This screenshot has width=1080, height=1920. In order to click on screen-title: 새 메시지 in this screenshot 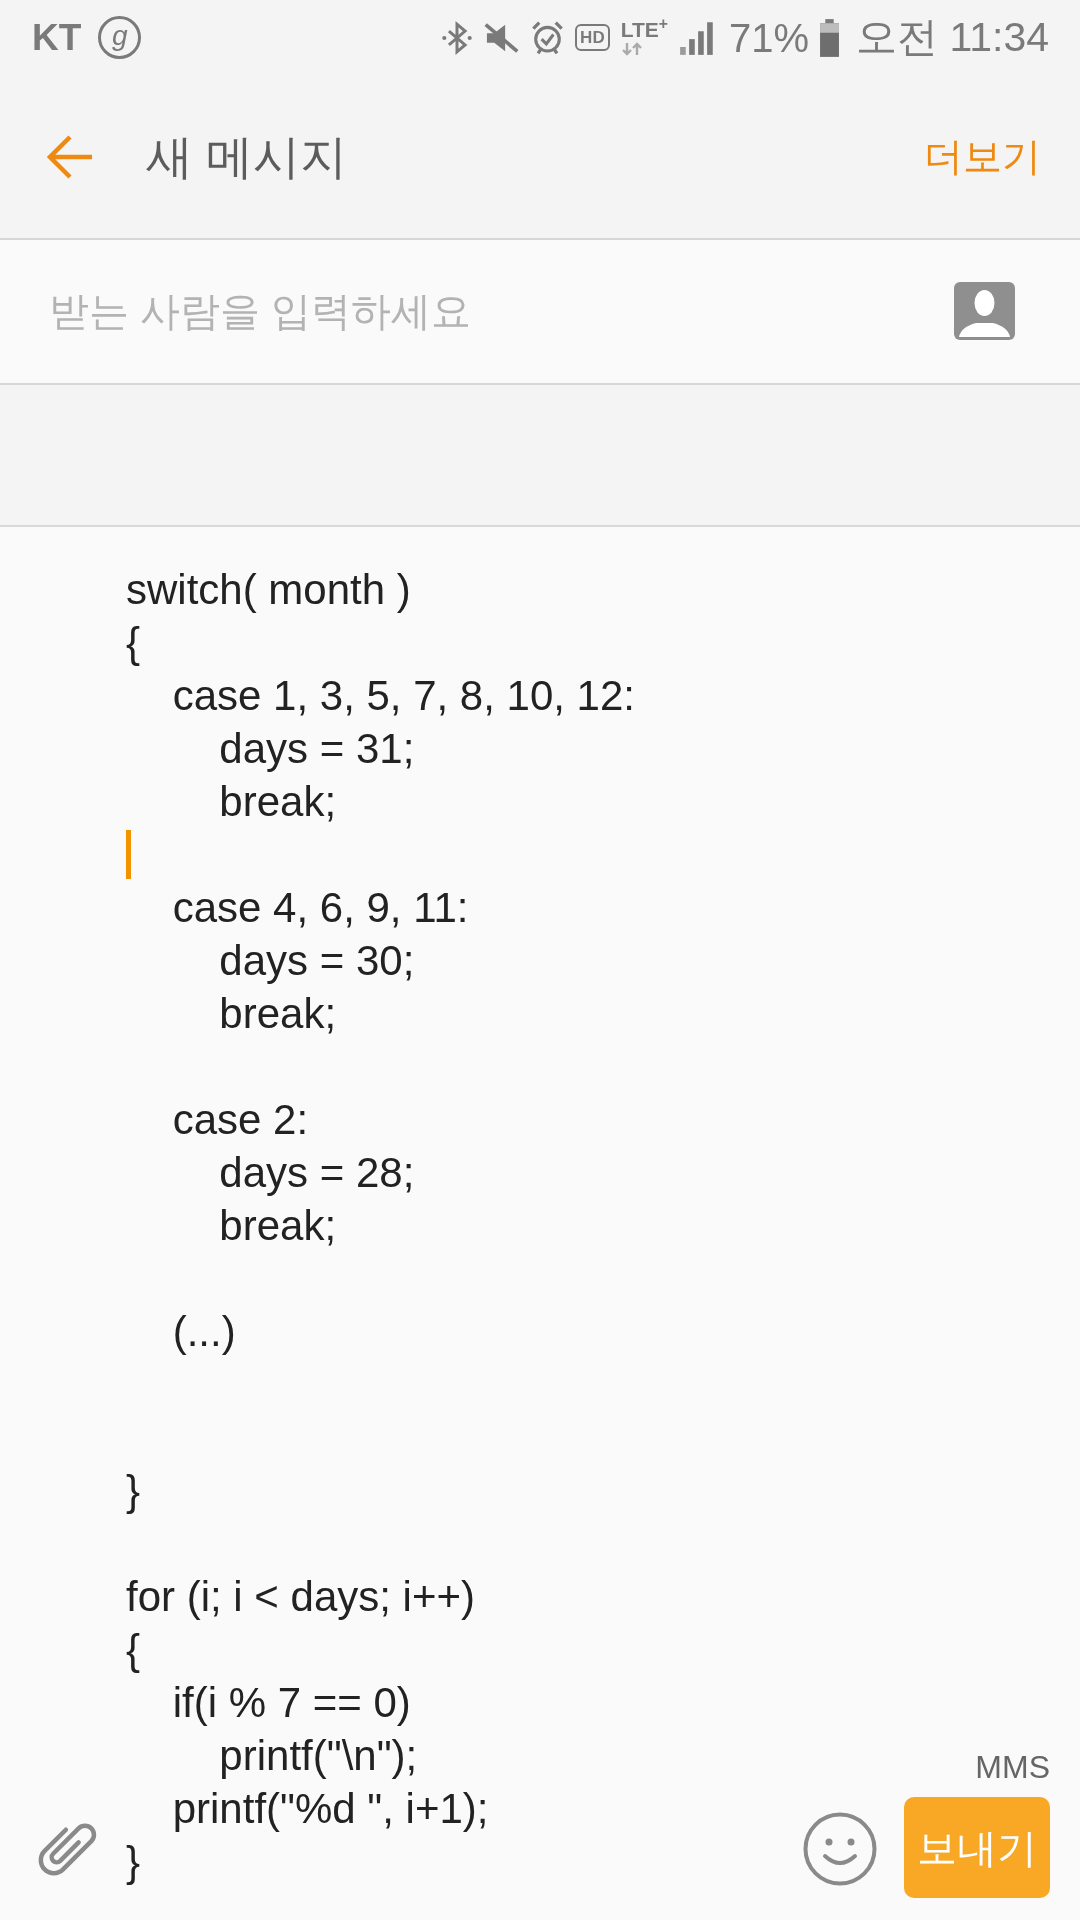, I will do `click(247, 156)`.